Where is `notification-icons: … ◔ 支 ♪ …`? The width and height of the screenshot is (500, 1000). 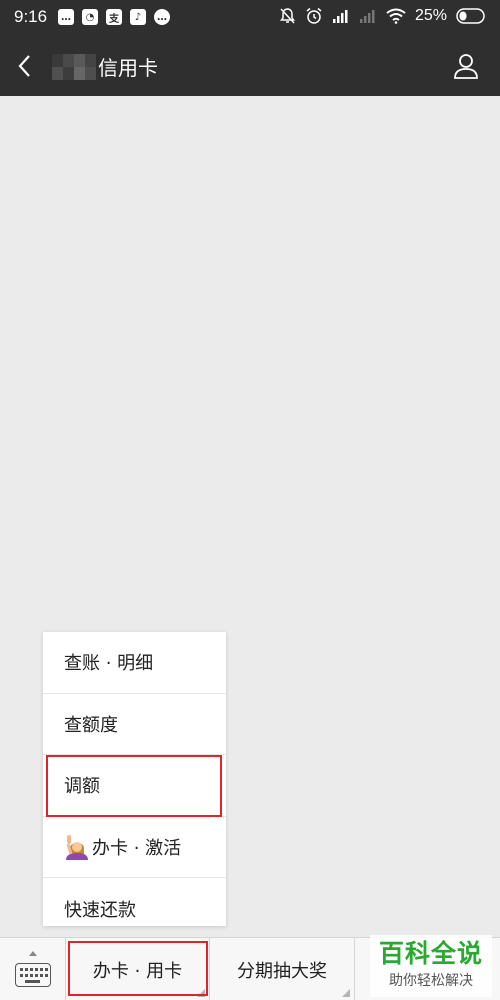
notification-icons: … ◔ 支 ♪ … is located at coordinates (114, 17).